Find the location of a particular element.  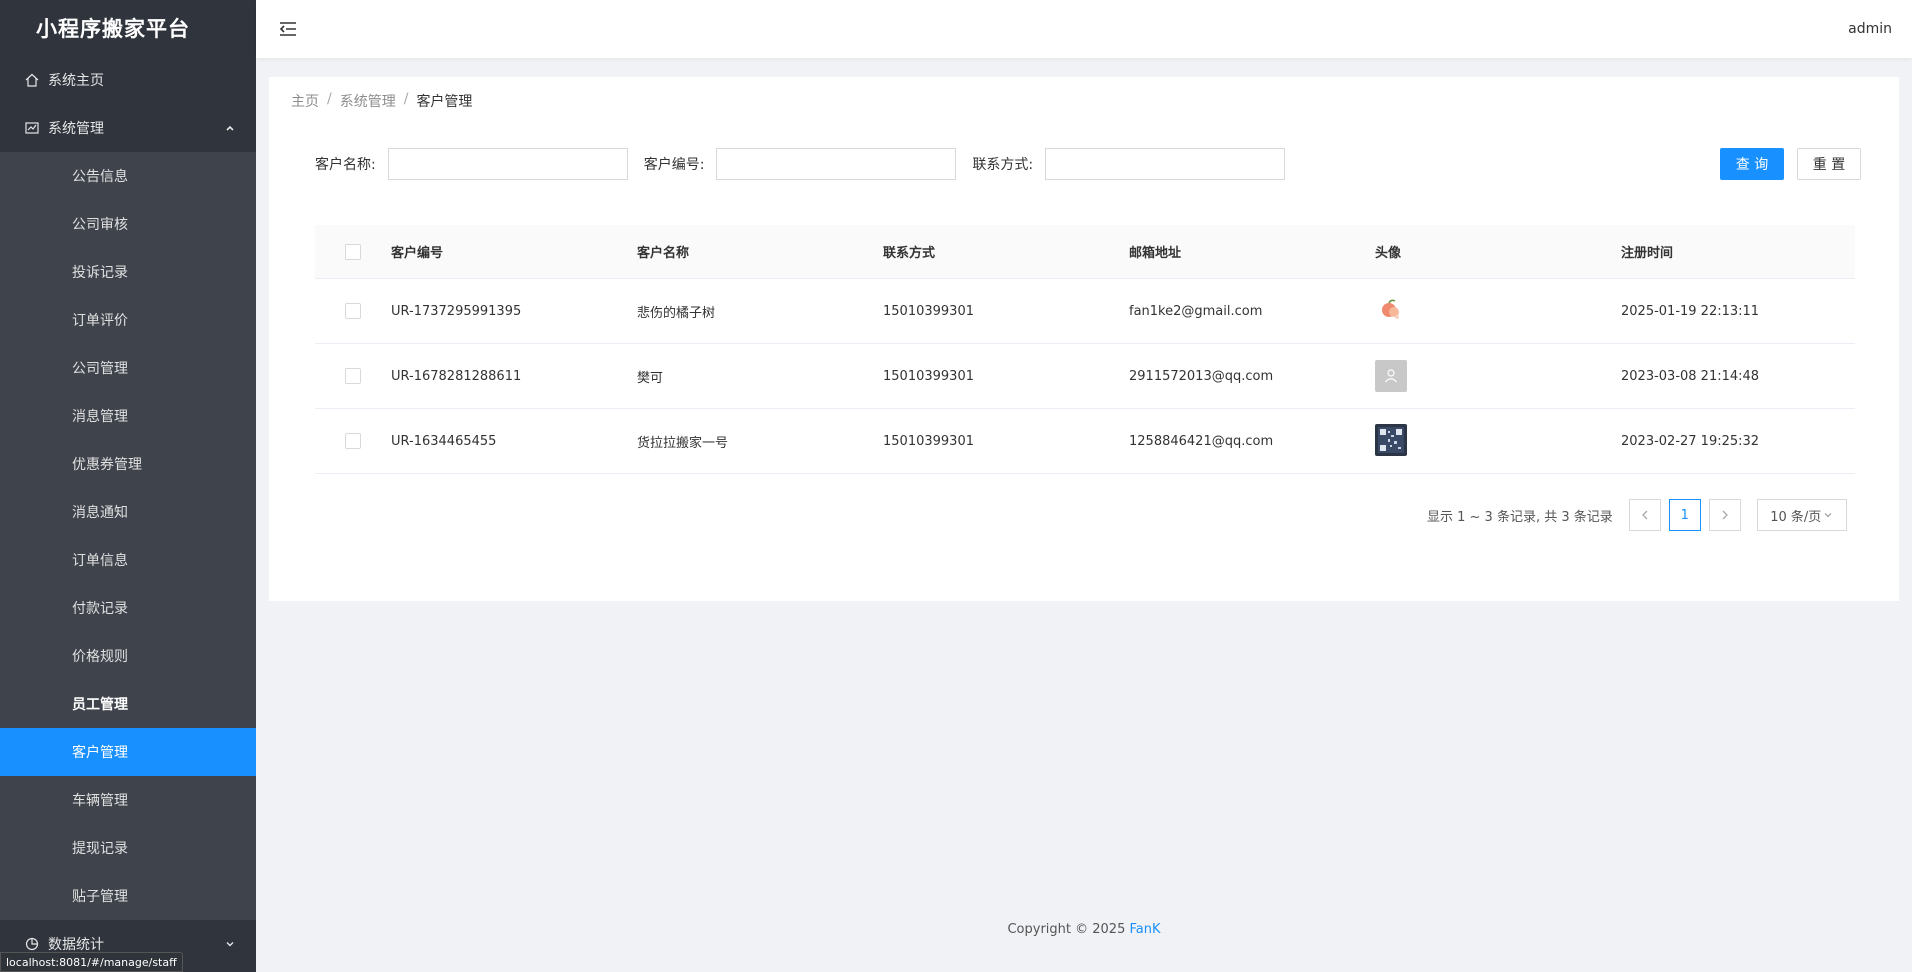

sidebar-item-label: 员工管理 is located at coordinates (100, 705).